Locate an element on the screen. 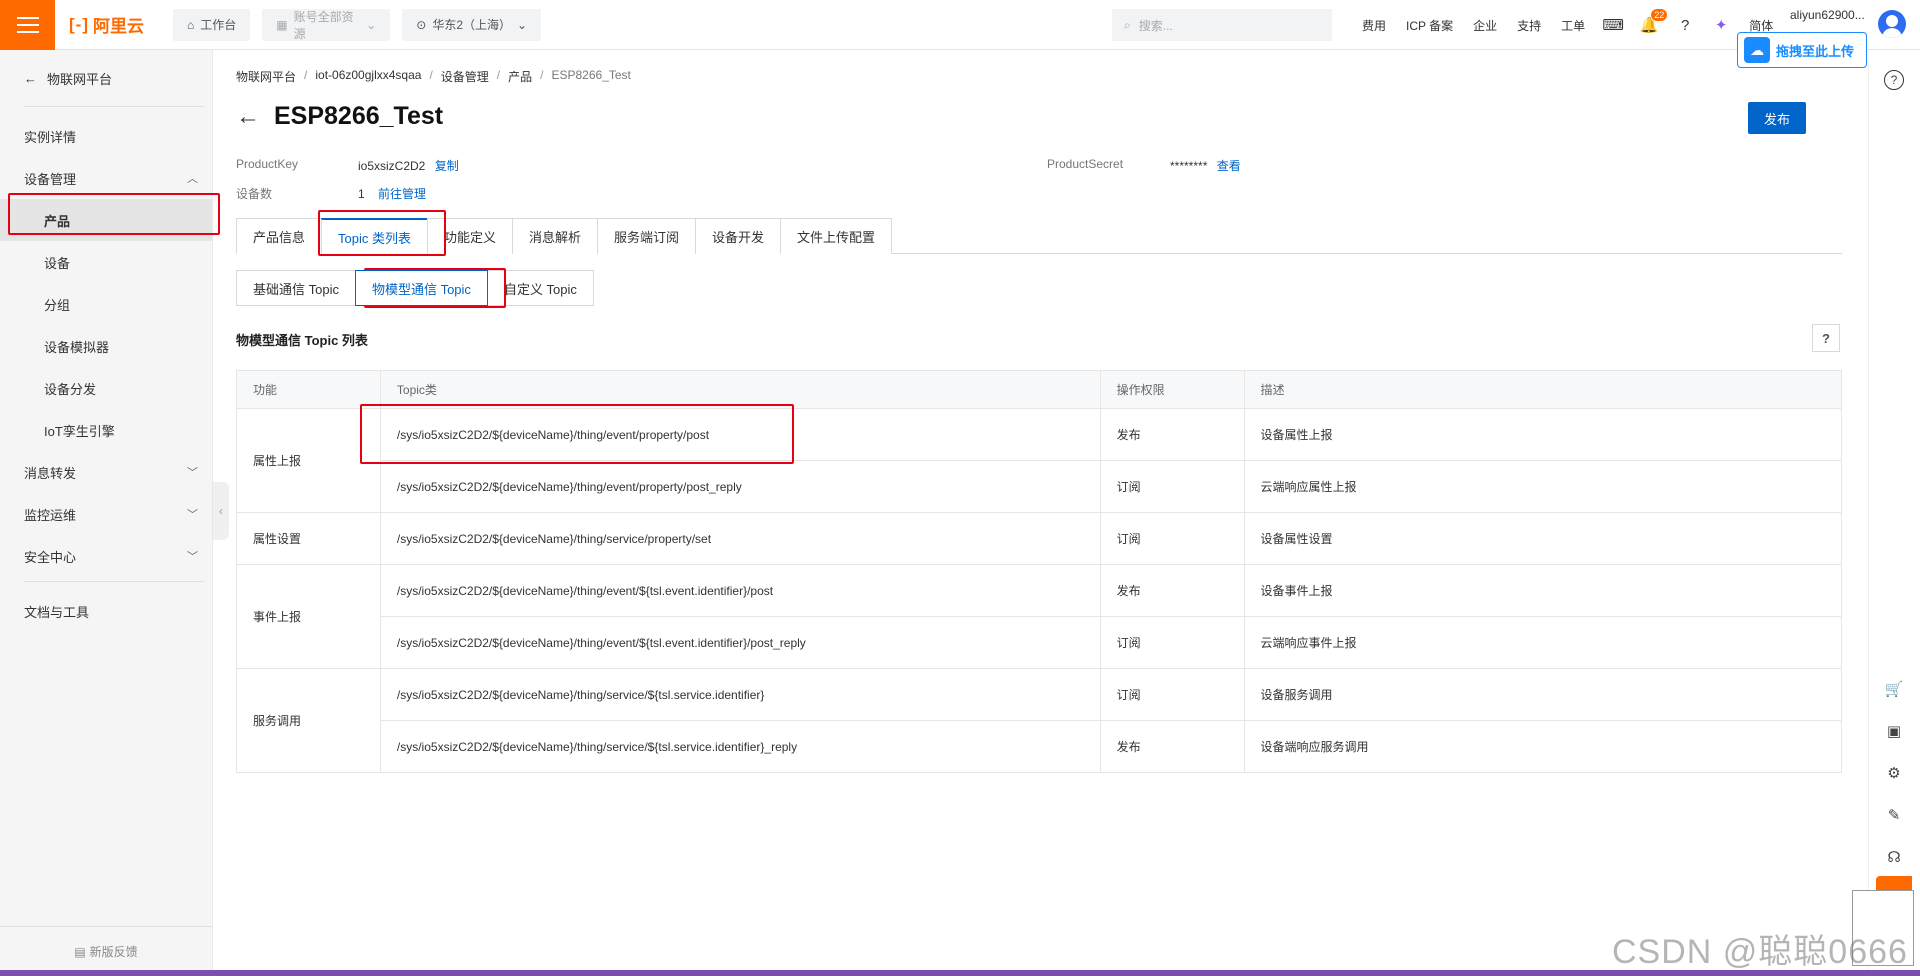  chevron-left-icon: ‹ is located at coordinates (221, 511).